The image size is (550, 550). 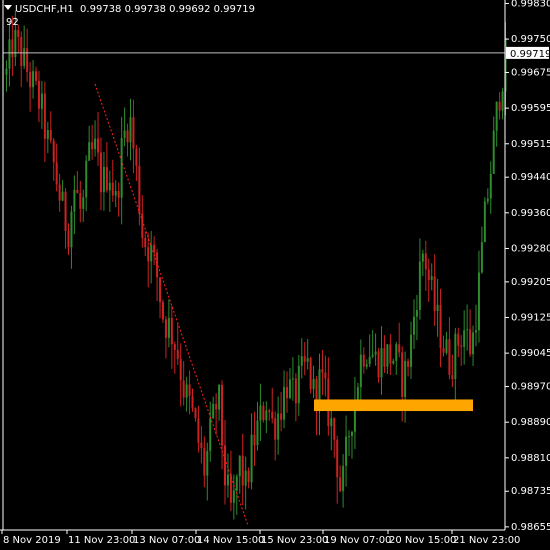 I want to click on y-tick-label: 0.99125, so click(x=530, y=318).